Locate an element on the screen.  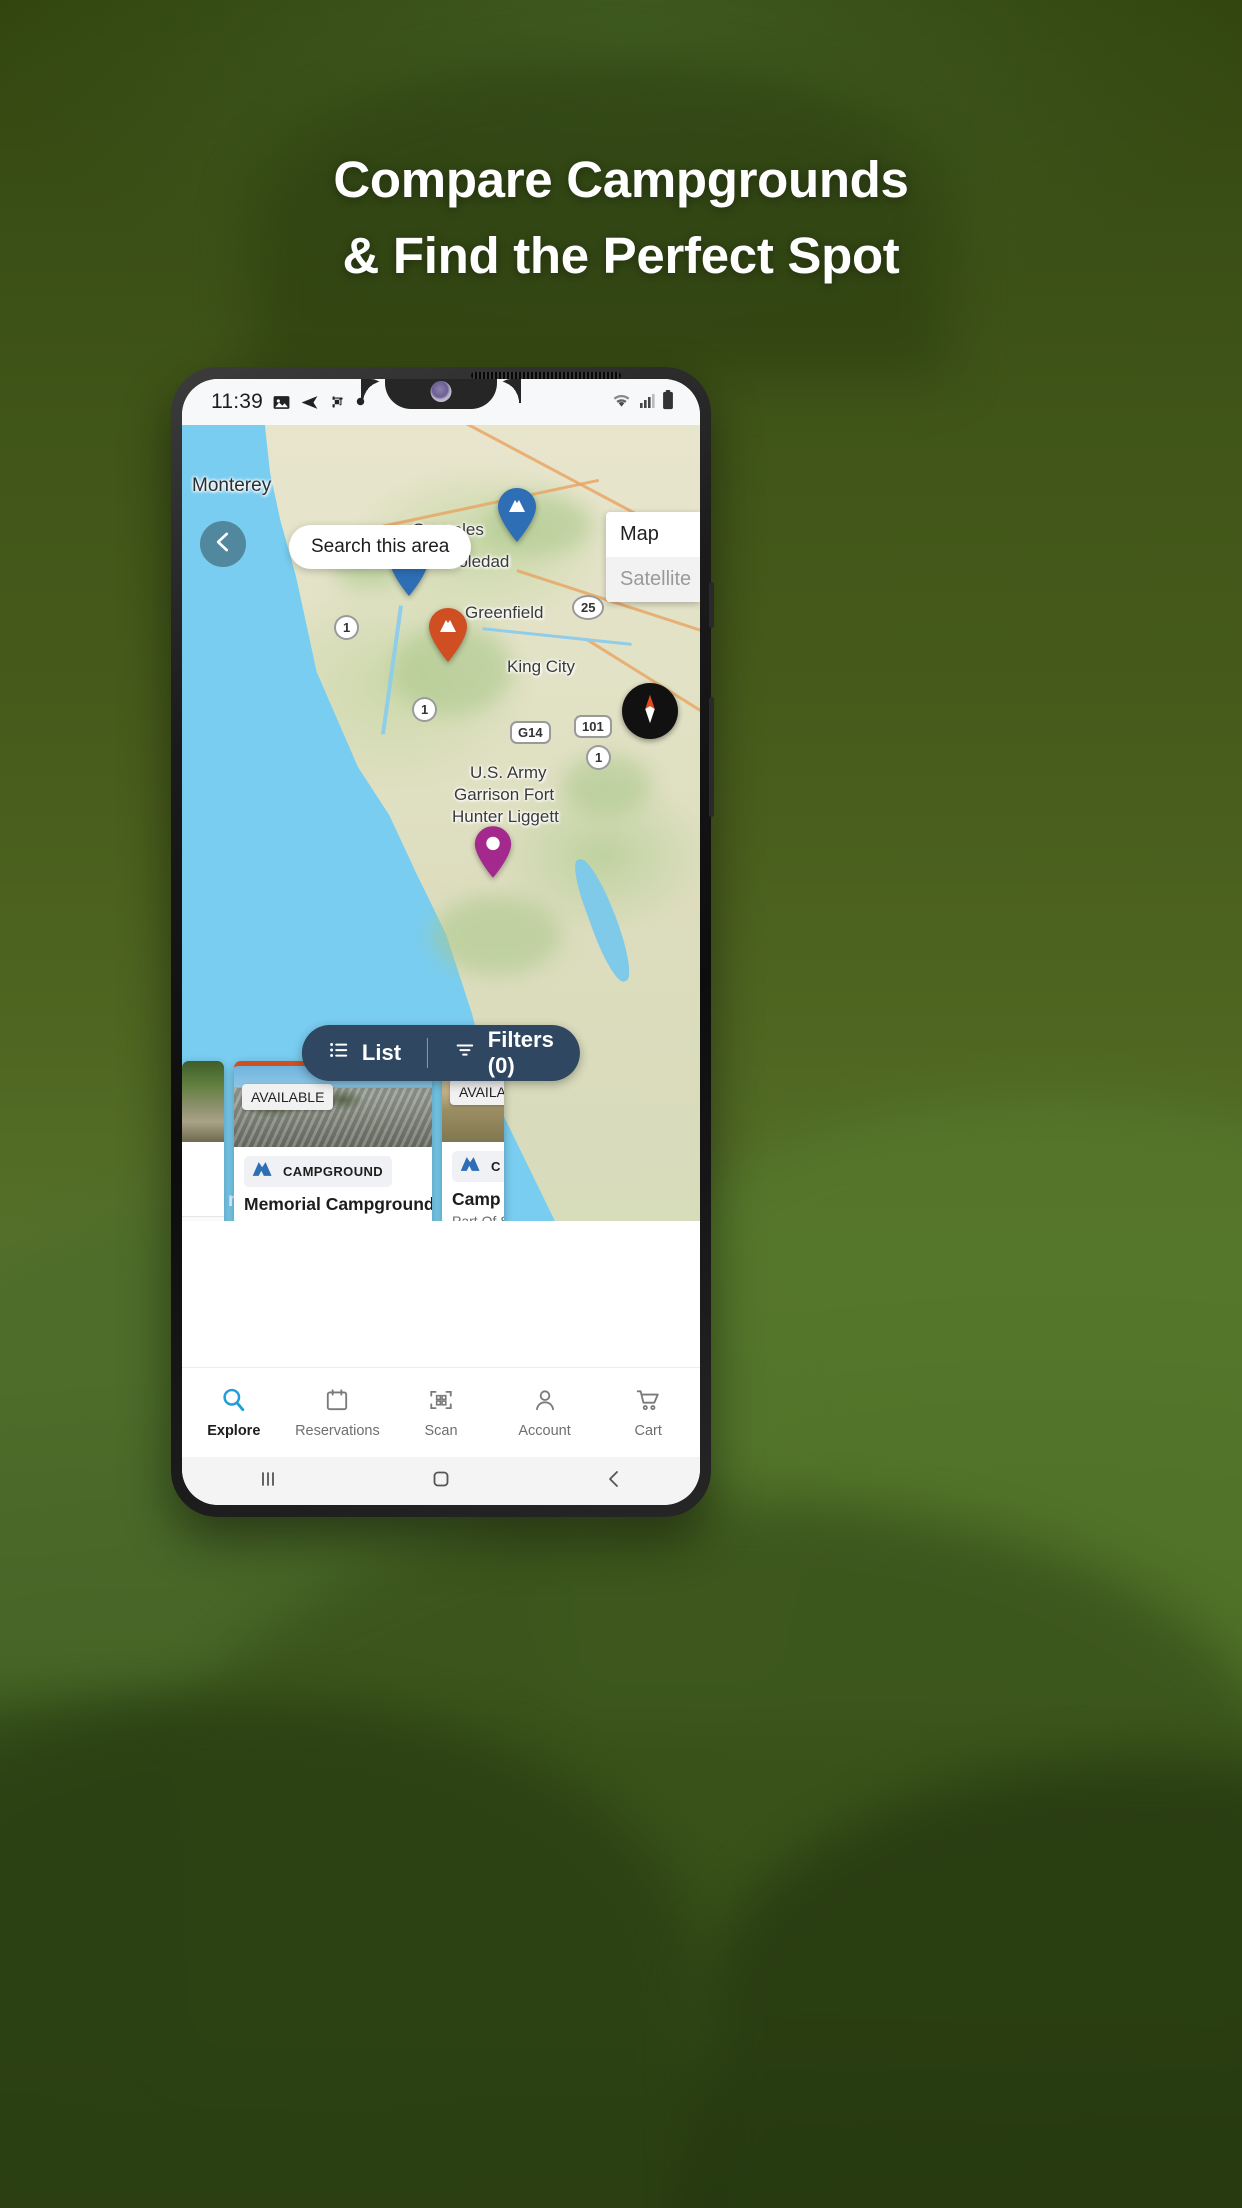
campground-card-previous: 0 / night is located at coordinates (203, 1141).